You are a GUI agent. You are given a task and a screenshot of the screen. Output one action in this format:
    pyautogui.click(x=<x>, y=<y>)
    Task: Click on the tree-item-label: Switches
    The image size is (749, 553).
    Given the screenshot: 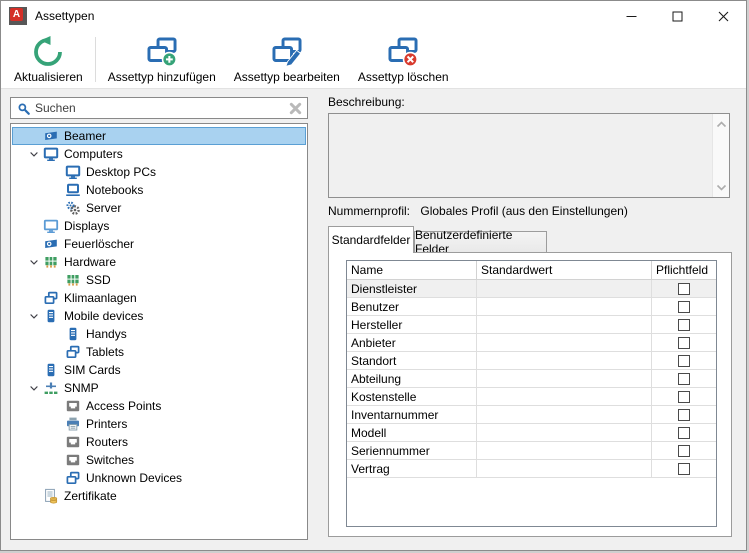 What is the action you would take?
    pyautogui.click(x=110, y=460)
    